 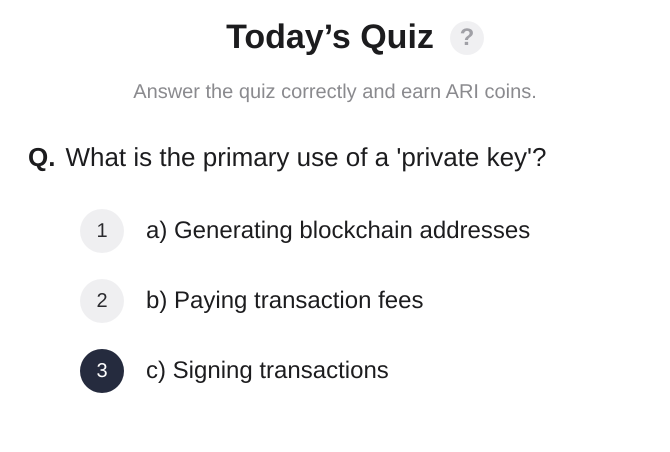 What do you see at coordinates (330, 37) in the screenshot?
I see `quiz-title: Today’s Quiz` at bounding box center [330, 37].